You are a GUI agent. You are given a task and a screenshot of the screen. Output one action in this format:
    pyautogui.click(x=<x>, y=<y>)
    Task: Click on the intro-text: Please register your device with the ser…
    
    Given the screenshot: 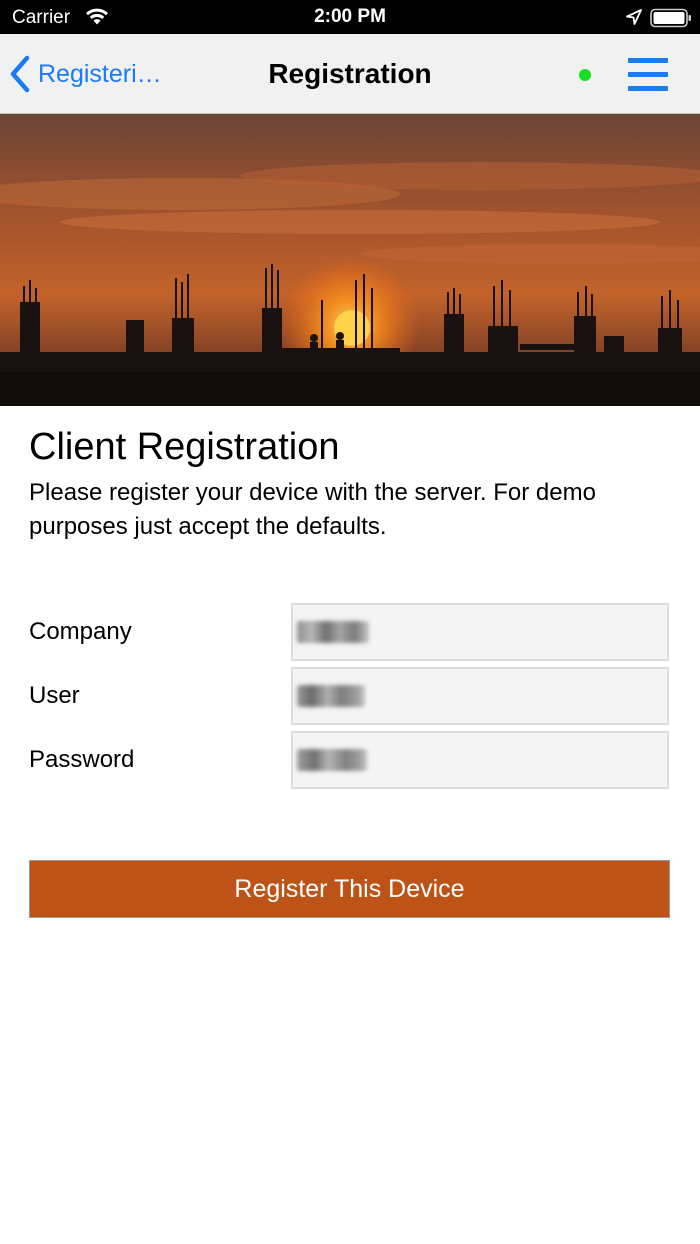 What is the action you would take?
    pyautogui.click(x=312, y=509)
    